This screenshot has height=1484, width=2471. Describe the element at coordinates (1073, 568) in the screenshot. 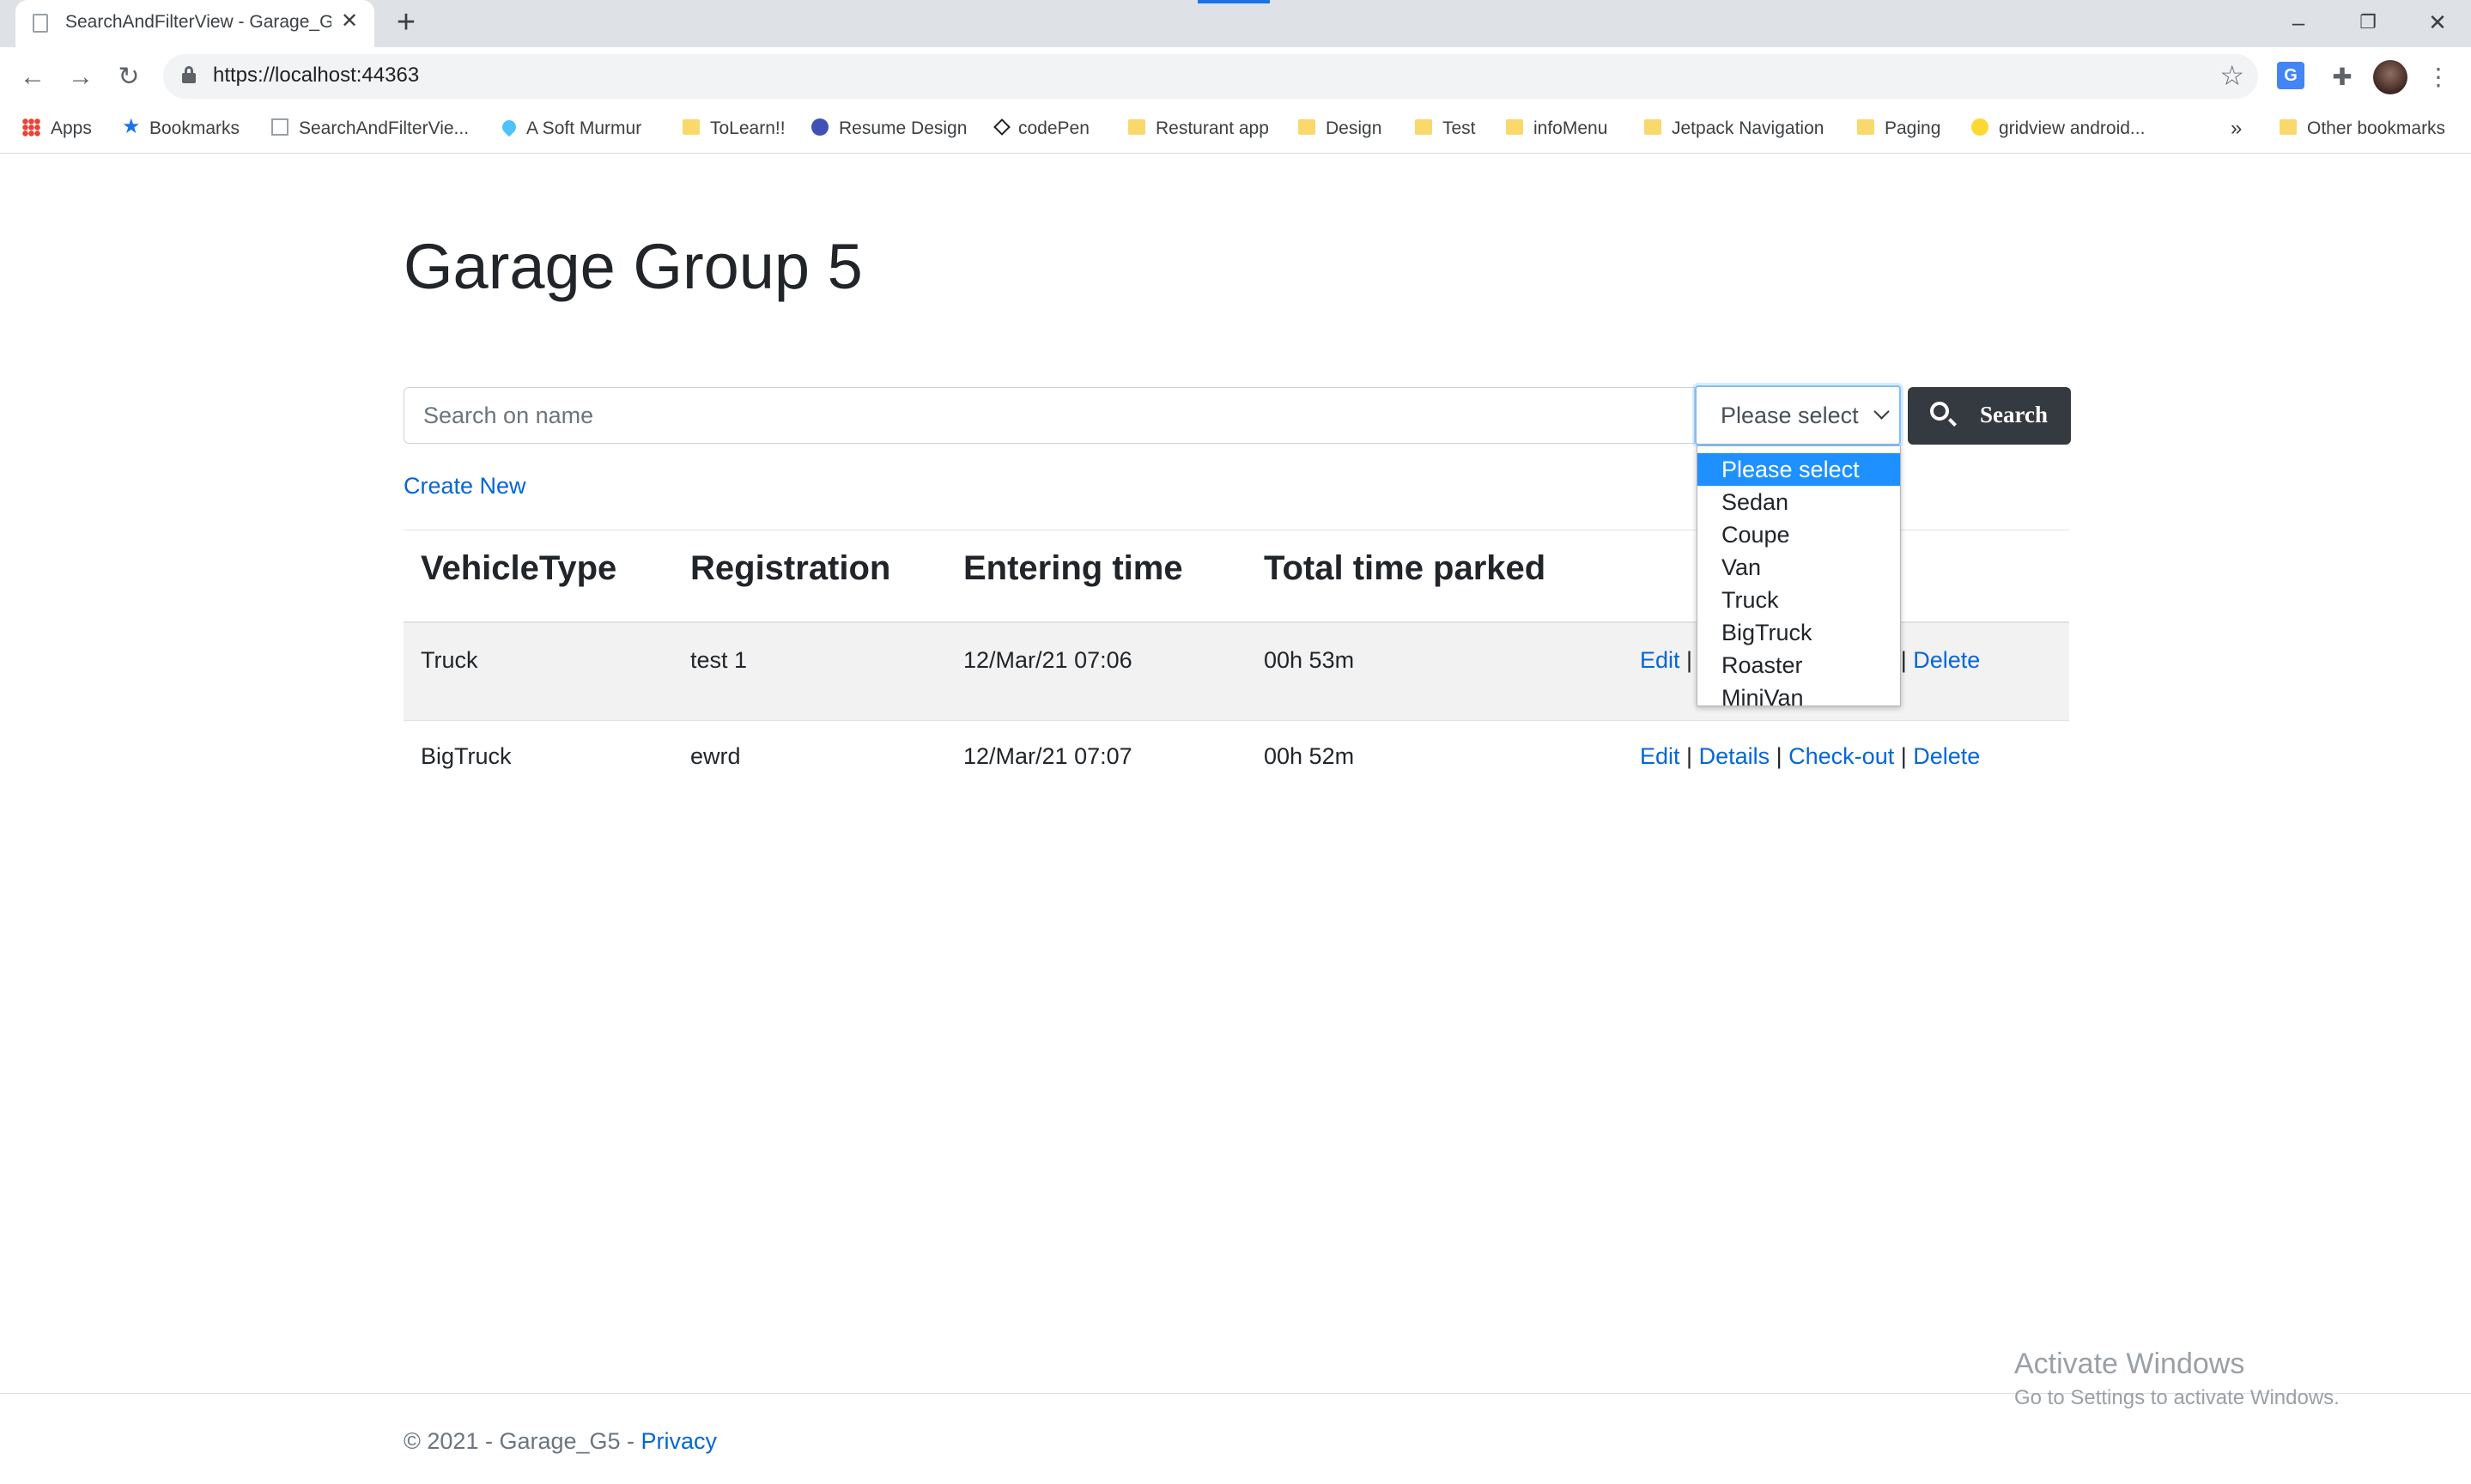

I see `header-entering-time: Entering time` at that location.